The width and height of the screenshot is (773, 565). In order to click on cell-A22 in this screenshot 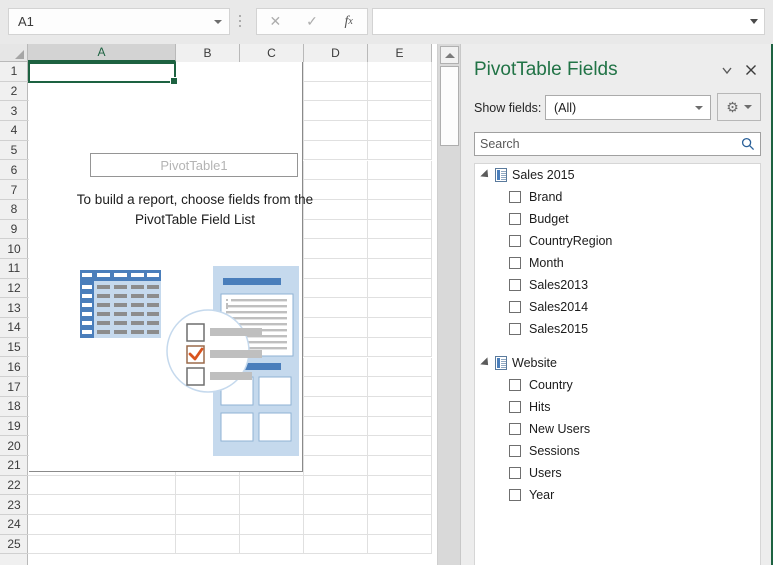, I will do `click(102, 485)`.